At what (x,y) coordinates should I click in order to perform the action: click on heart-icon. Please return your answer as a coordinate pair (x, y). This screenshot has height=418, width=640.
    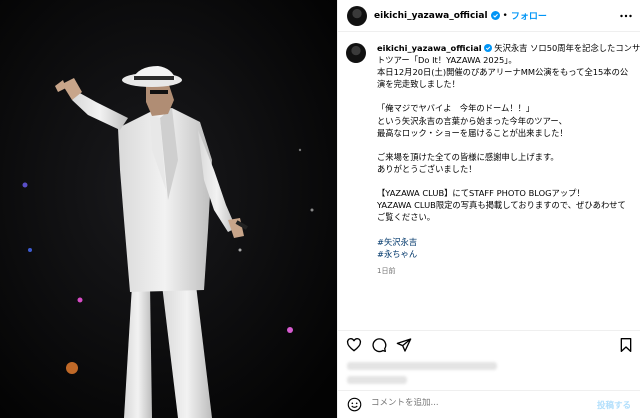
    Looking at the image, I should click on (354, 345).